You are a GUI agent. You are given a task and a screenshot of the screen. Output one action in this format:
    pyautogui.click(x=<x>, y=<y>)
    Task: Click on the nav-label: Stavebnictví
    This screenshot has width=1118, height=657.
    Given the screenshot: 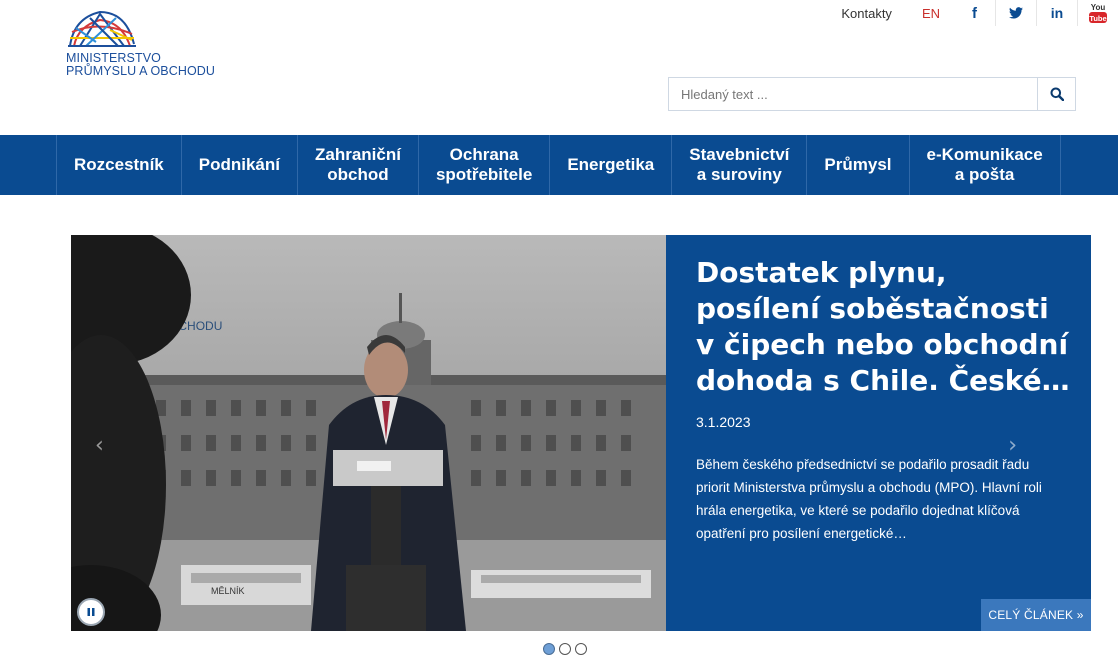 What is the action you would take?
    pyautogui.click(x=739, y=154)
    